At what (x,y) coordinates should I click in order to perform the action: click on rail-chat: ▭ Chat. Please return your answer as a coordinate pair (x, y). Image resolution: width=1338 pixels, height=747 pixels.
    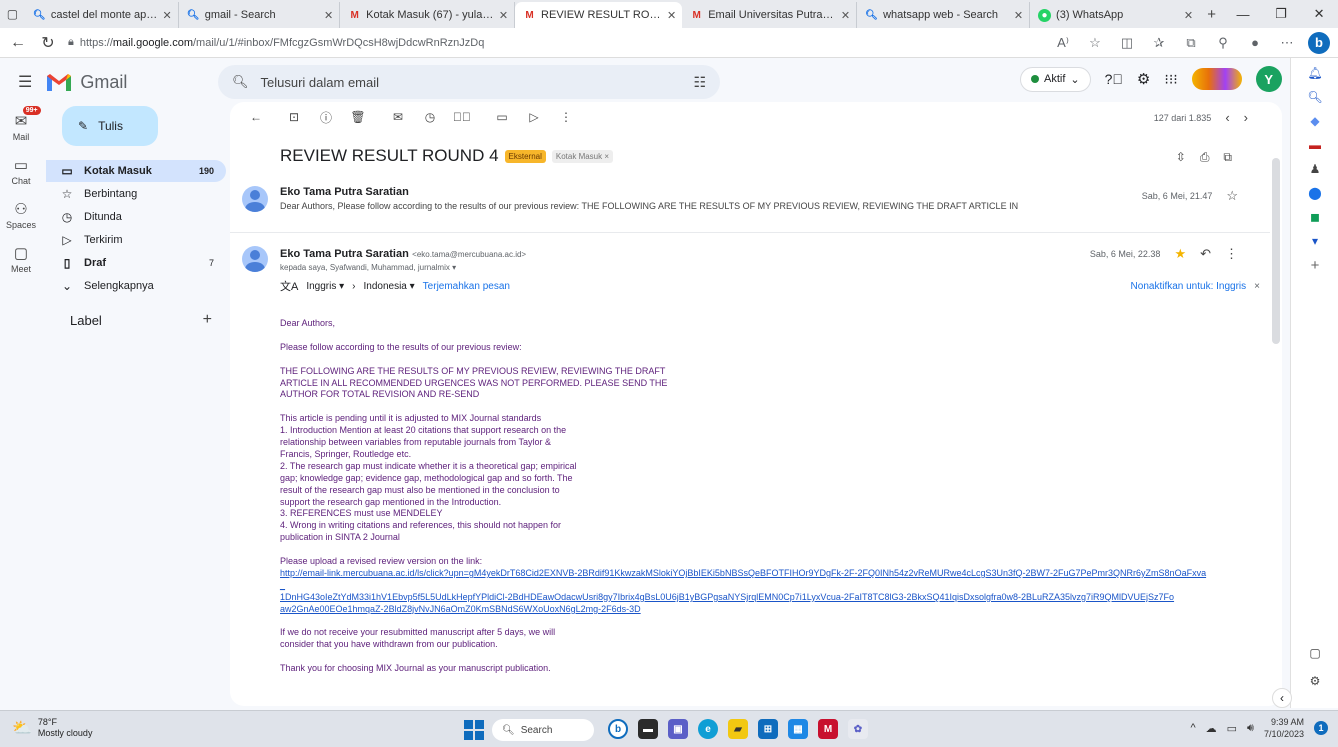
    Looking at the image, I should click on (21, 171).